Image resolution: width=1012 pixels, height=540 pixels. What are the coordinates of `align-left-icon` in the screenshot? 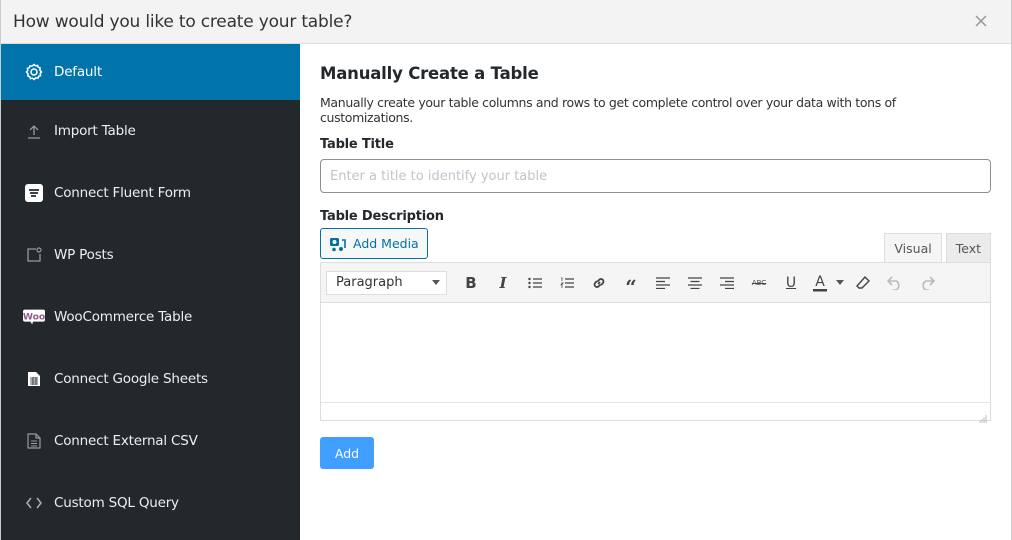 It's located at (663, 282).